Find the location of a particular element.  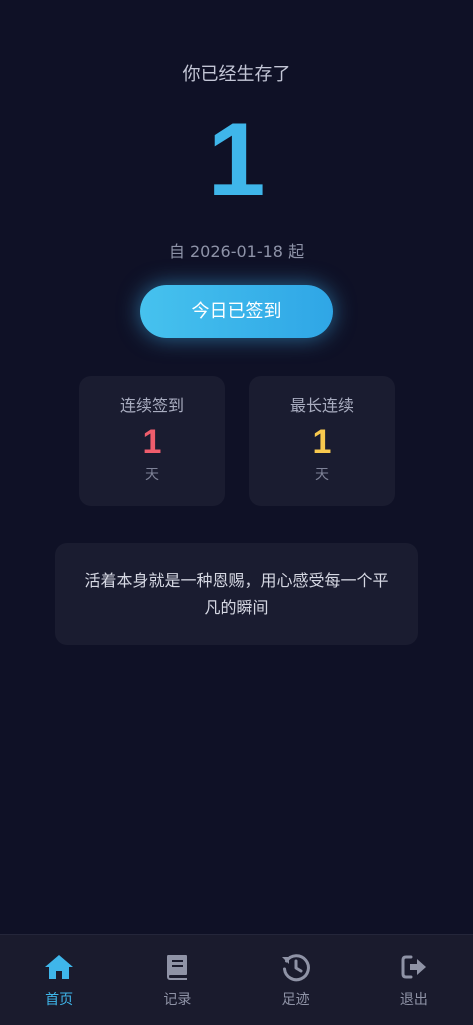

tab-home: 首页 is located at coordinates (59, 980).